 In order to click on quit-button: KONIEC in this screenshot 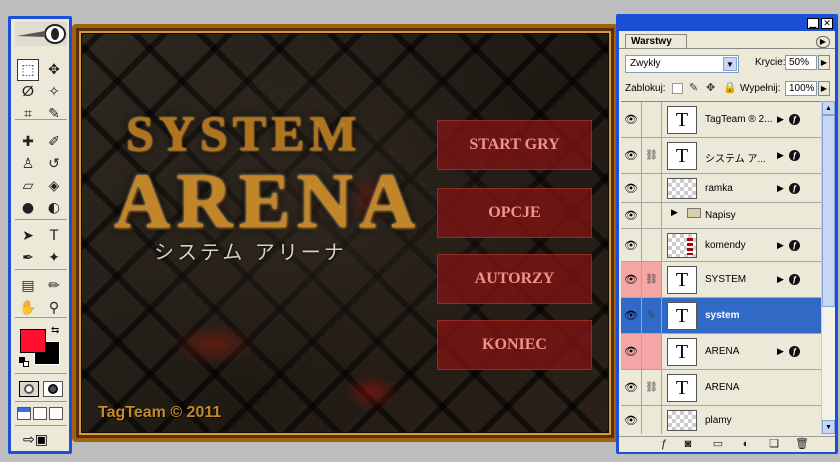, I will do `click(514, 345)`.